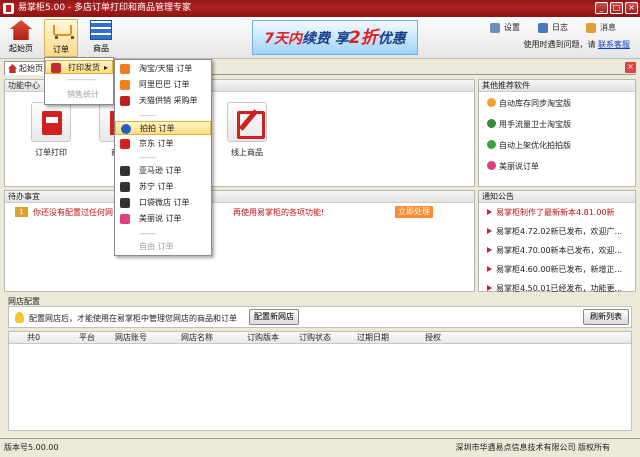 This screenshot has height=457, width=640. Describe the element at coordinates (433, 338) in the screenshot. I see `column-header: 授权` at that location.